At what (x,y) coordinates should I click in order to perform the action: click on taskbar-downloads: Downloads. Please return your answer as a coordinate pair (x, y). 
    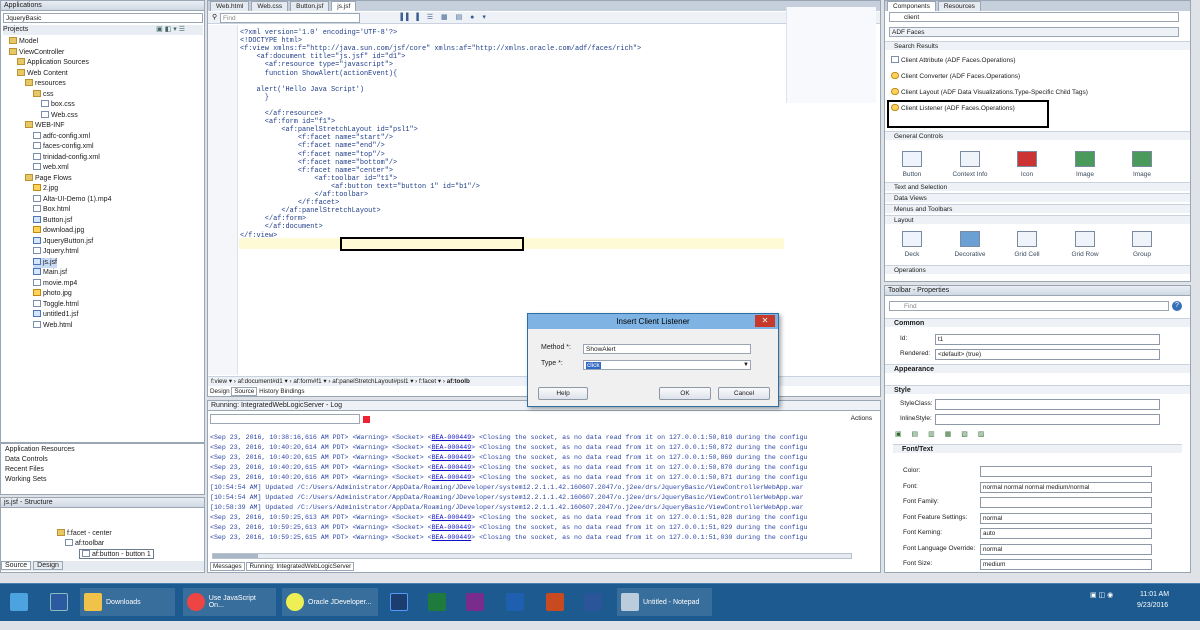
    Looking at the image, I should click on (127, 602).